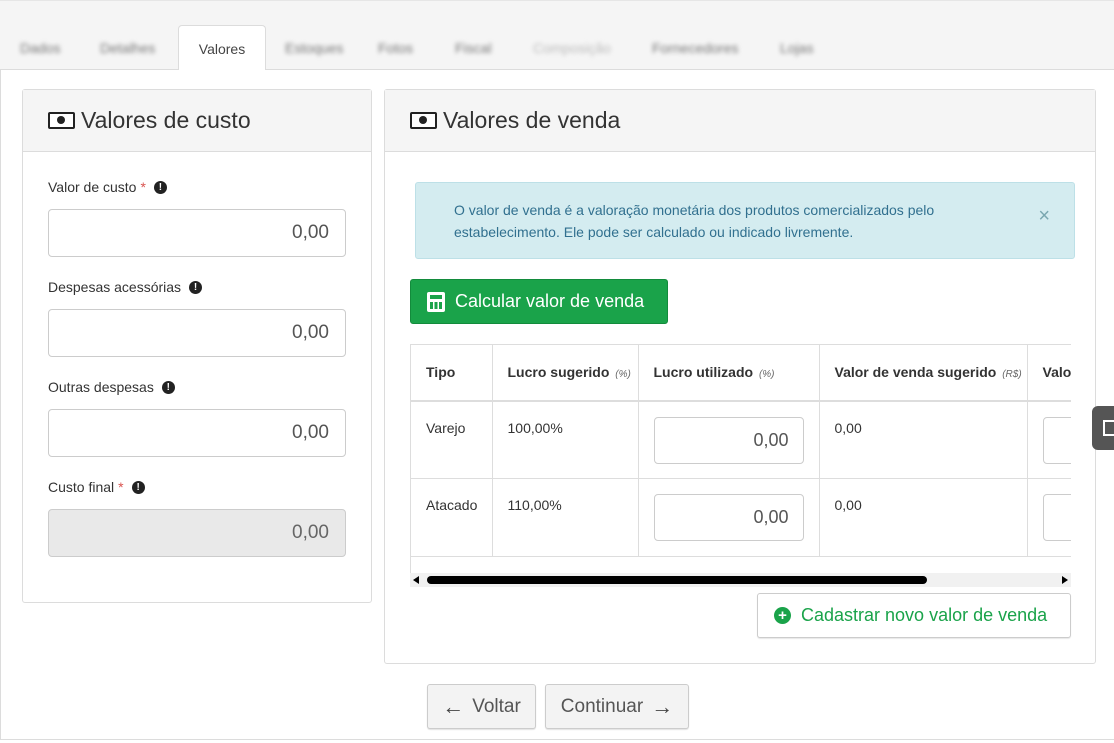  What do you see at coordinates (924, 615) in the screenshot?
I see `cadastrar-valor-venda-label: Cadastrar novo valor de venda` at bounding box center [924, 615].